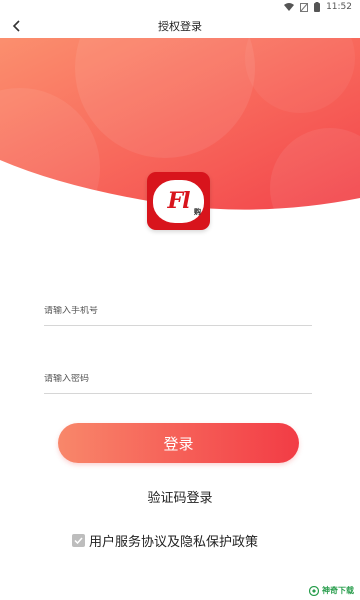 The width and height of the screenshot is (360, 600). I want to click on app-bar: 授权登录, so click(180, 26).